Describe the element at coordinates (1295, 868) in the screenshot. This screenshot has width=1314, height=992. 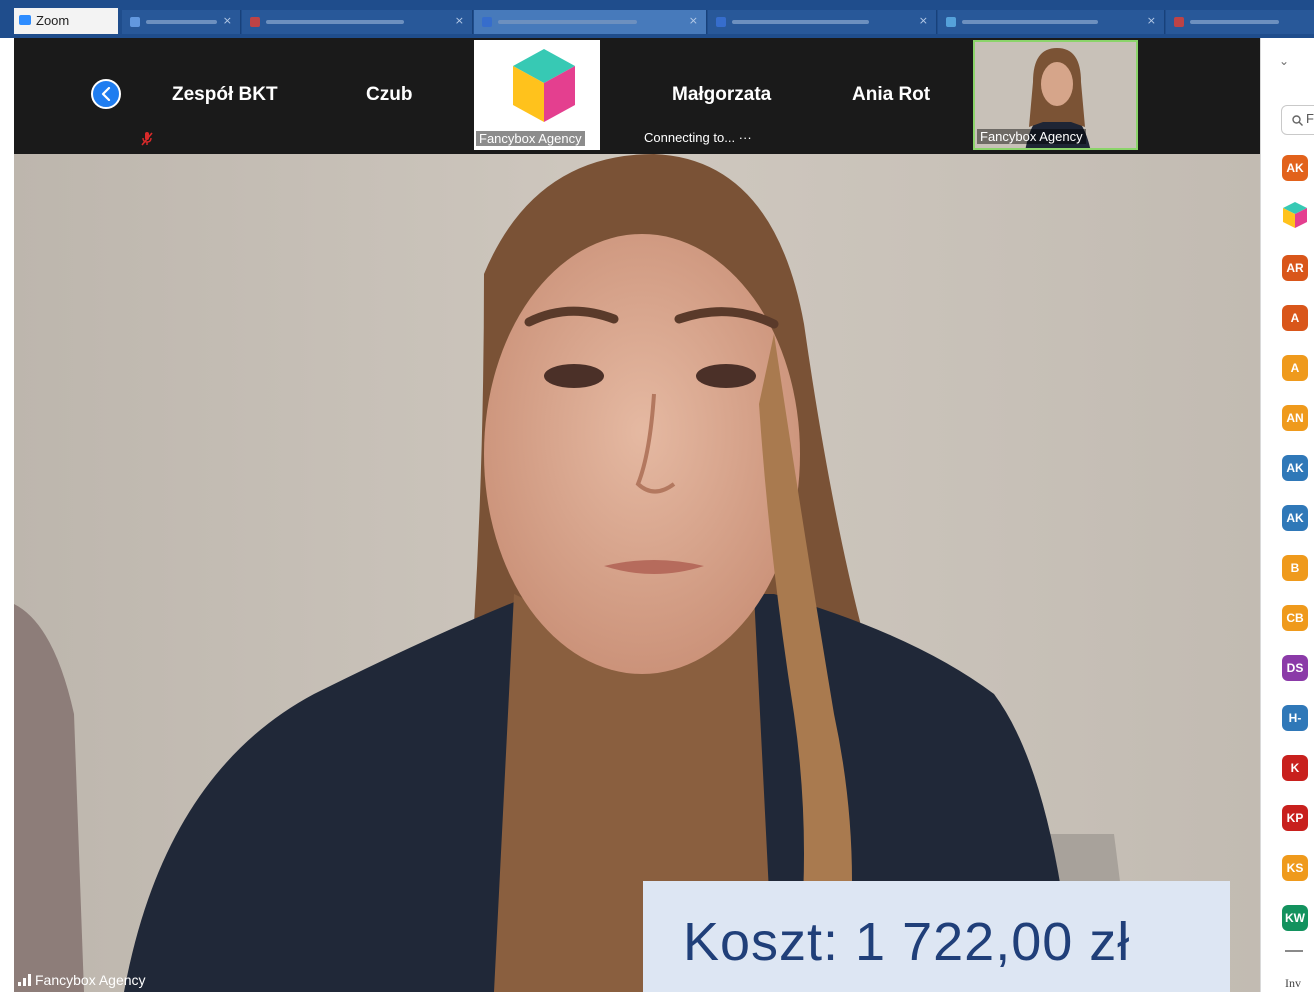
I see `participant-avatar: KS` at that location.